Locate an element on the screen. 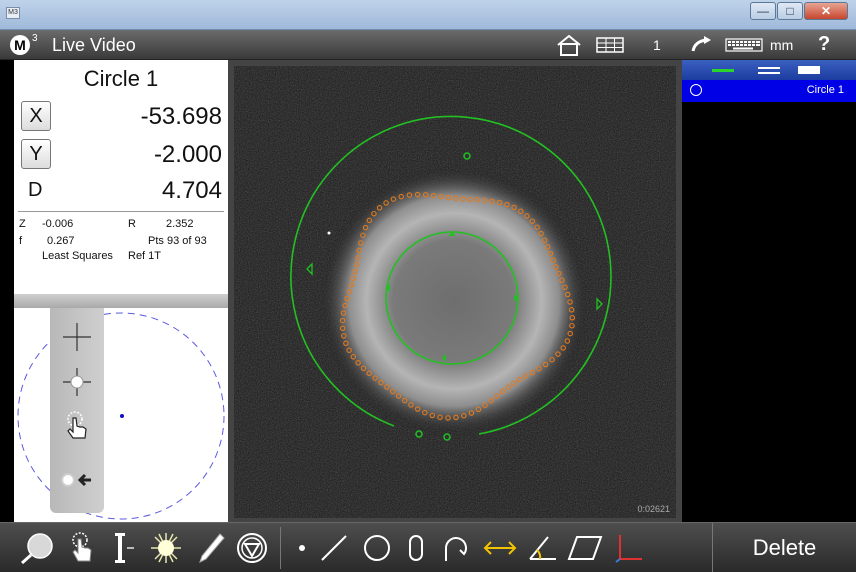 This screenshot has width=856, height=572. window-controls: — □ ✕ is located at coordinates (798, 11).